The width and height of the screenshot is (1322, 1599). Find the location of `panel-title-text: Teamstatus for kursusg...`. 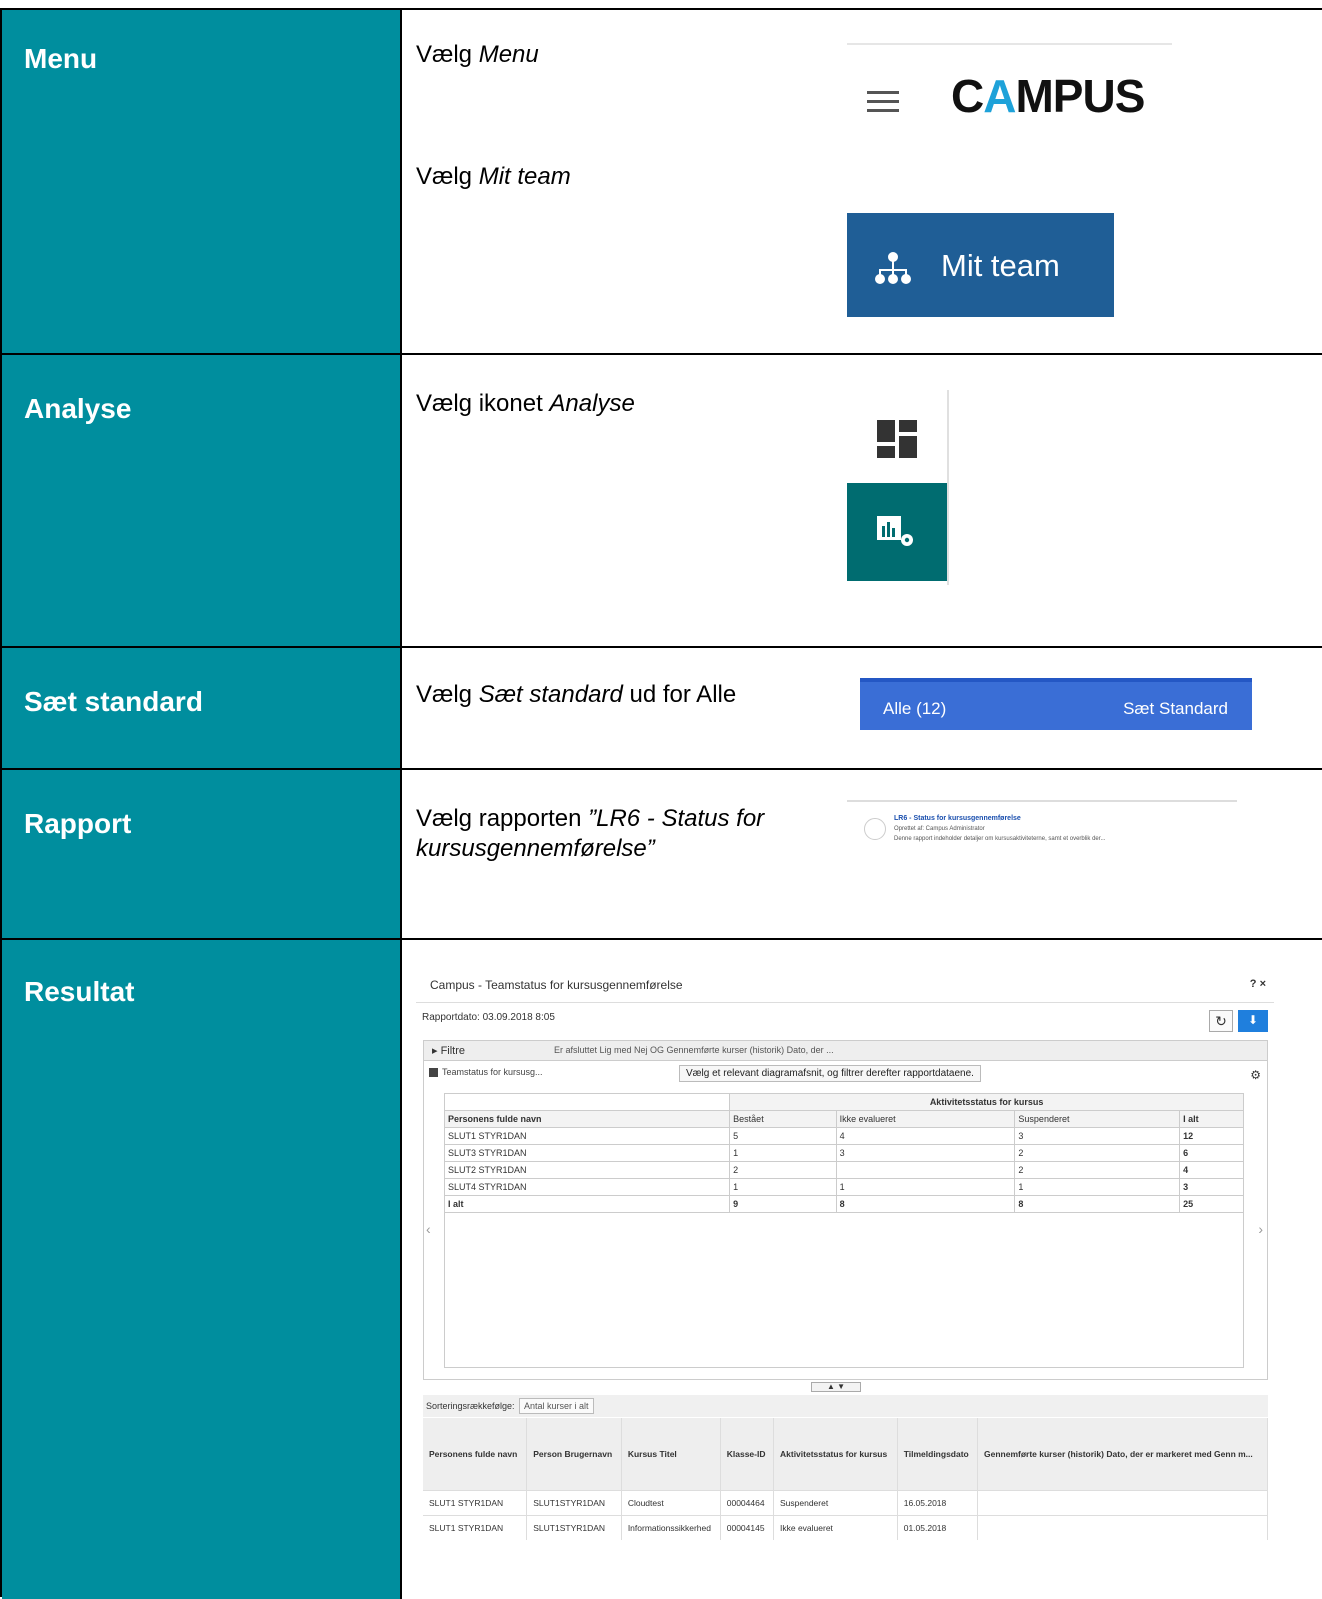

panel-title-text: Teamstatus for kursusg... is located at coordinates (492, 1072).